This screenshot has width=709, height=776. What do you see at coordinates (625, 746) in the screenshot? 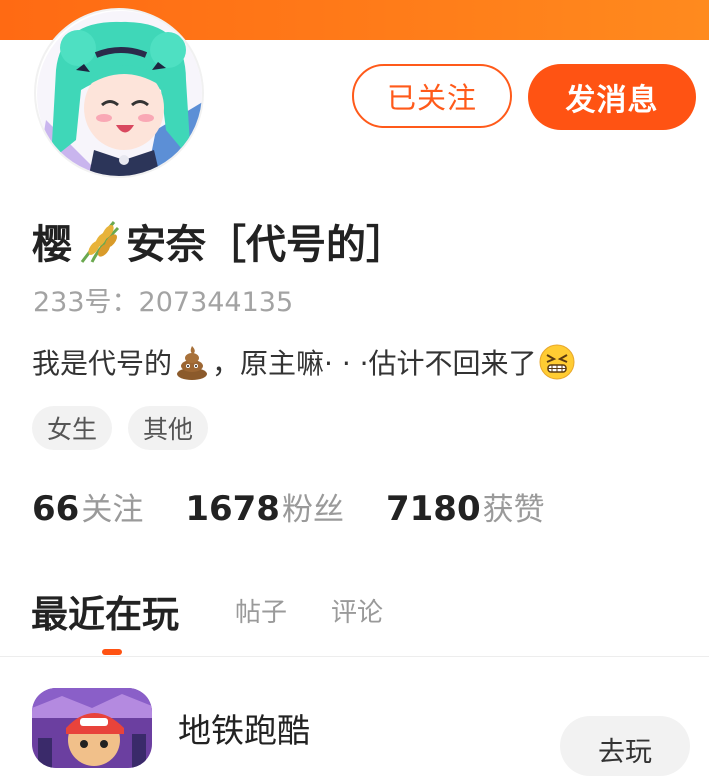
I see `play-game-button: 去玩` at bounding box center [625, 746].